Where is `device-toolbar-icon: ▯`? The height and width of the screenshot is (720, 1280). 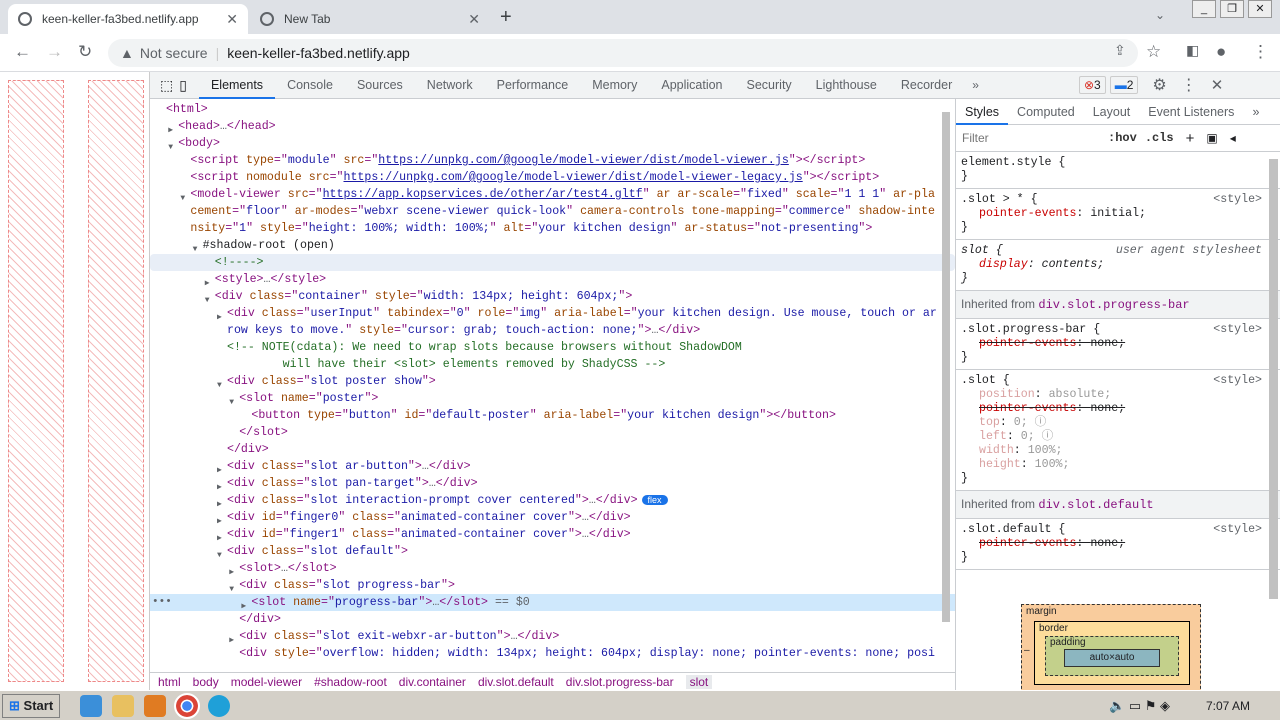 device-toolbar-icon: ▯ is located at coordinates (183, 85).